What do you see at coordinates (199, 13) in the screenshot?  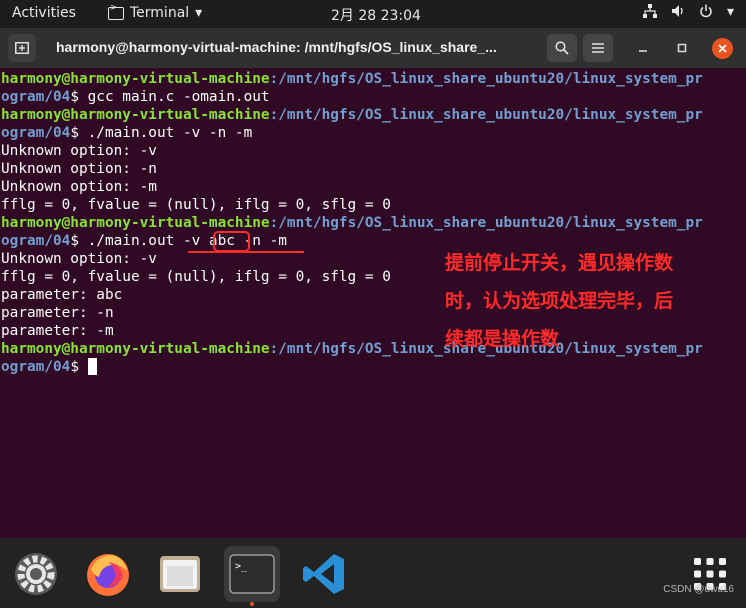 I see `caret-down-icon: ▾` at bounding box center [199, 13].